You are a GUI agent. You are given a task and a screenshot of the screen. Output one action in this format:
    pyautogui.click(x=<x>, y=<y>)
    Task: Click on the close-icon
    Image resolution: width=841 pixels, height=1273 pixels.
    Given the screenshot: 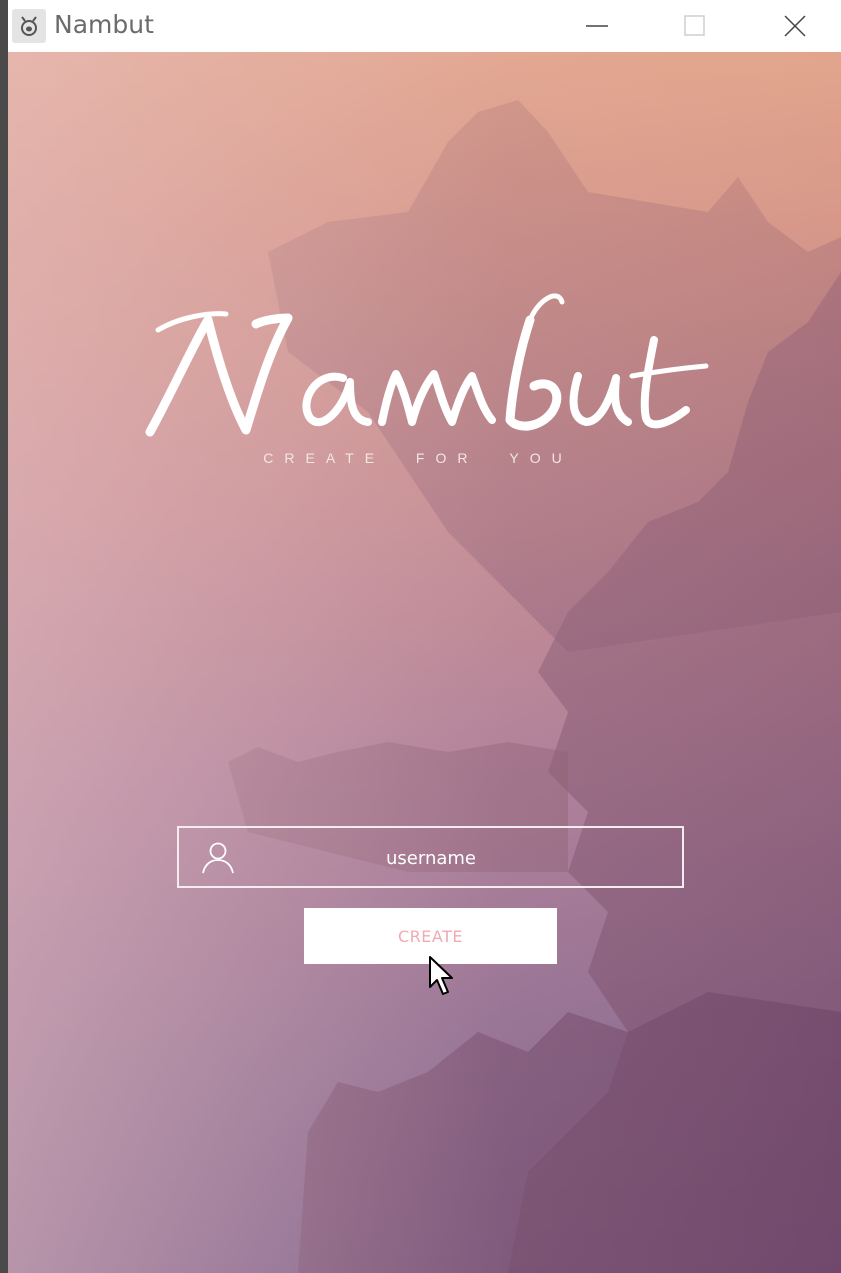 What is the action you would take?
    pyautogui.click(x=795, y=26)
    